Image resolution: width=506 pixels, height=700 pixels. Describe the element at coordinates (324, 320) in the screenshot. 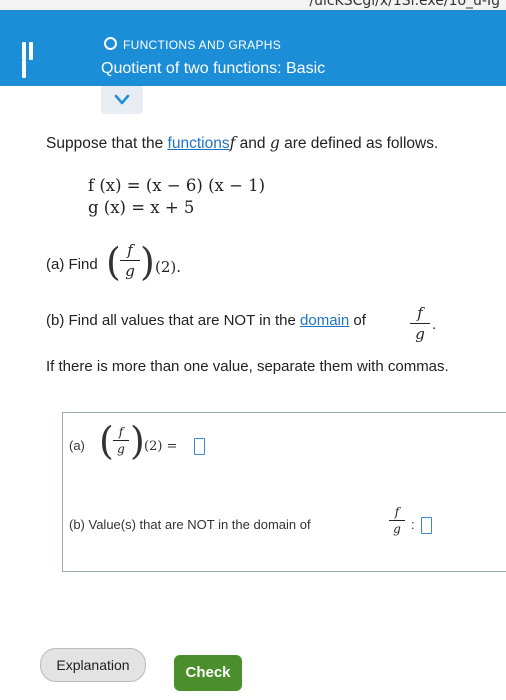

I see `domain-link: domain` at that location.